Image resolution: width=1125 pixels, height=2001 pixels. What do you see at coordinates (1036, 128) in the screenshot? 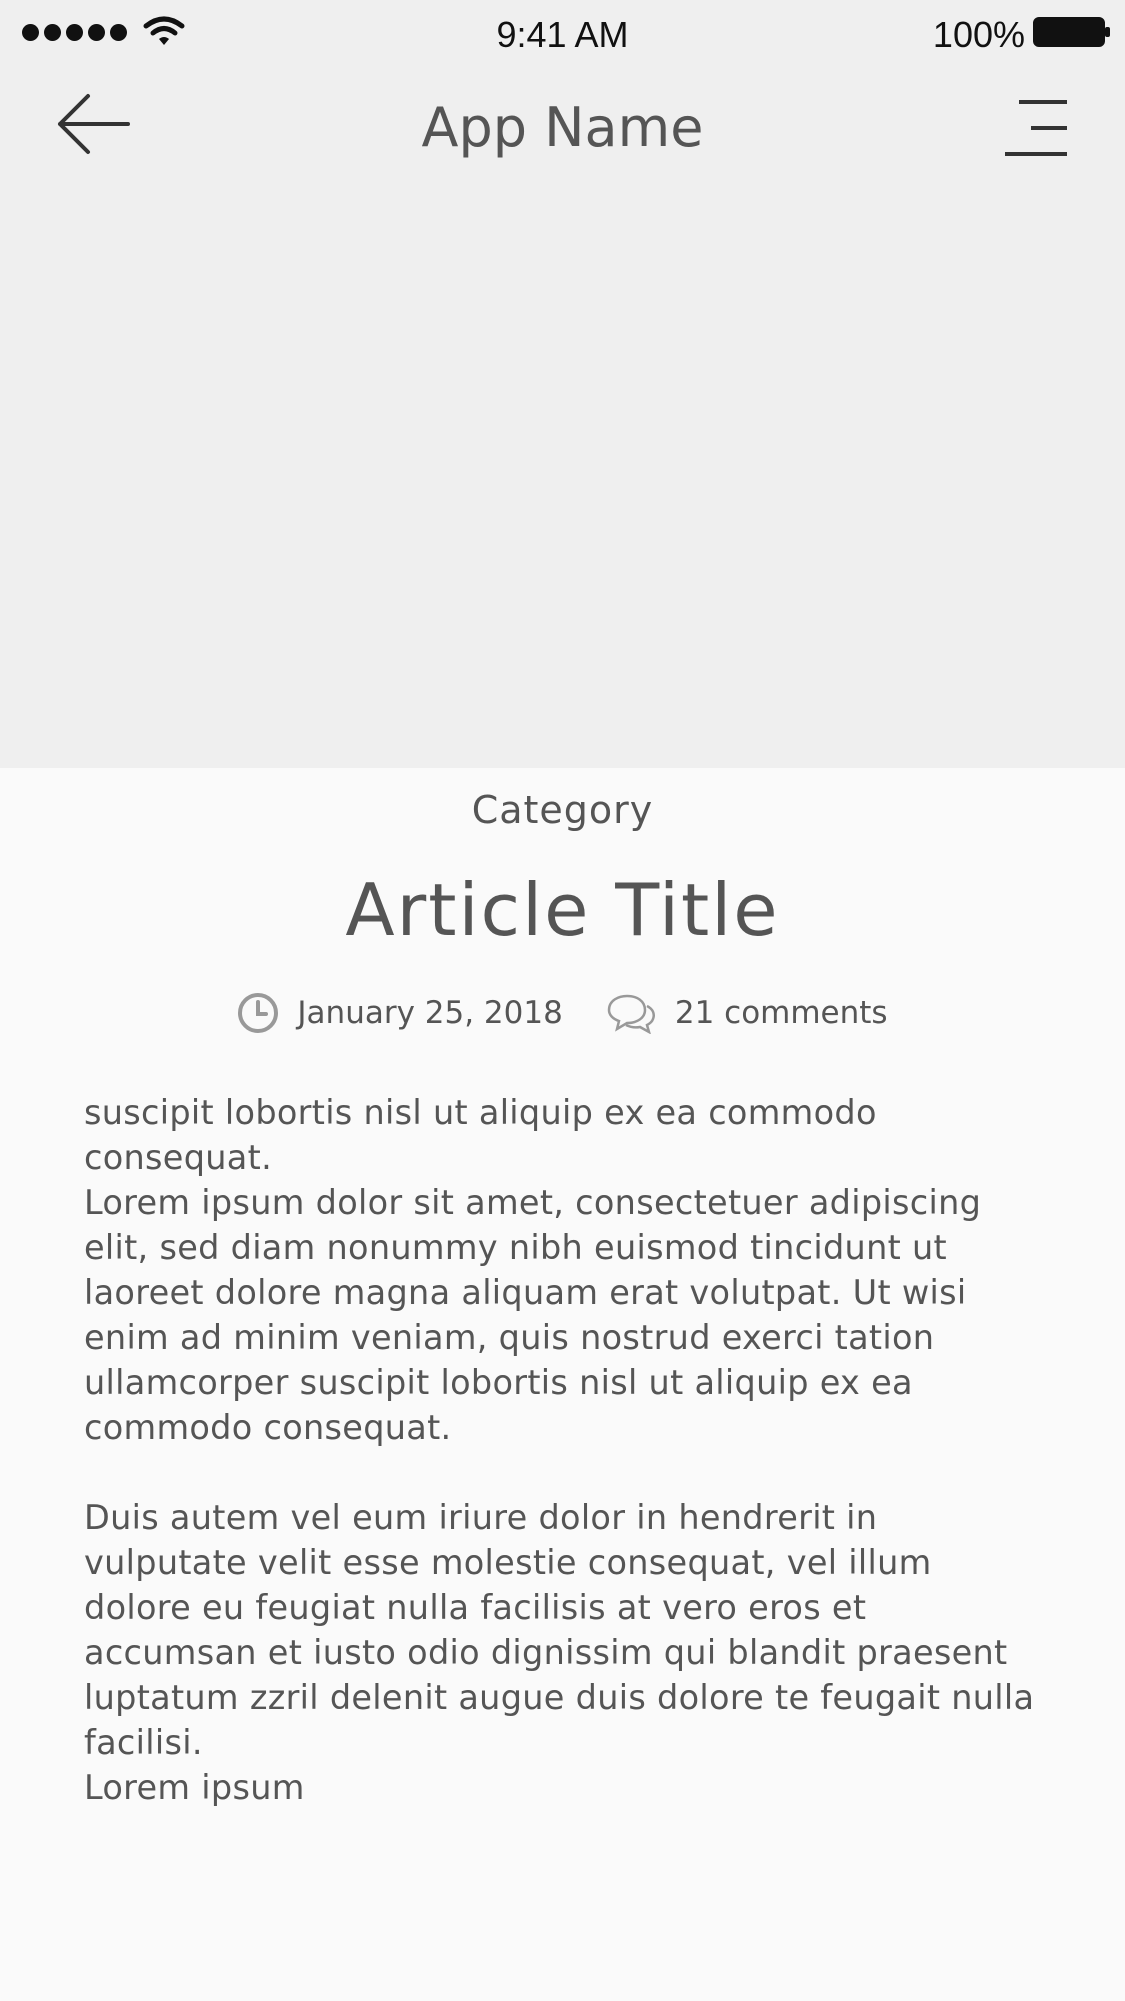
I see `menu-icon` at bounding box center [1036, 128].